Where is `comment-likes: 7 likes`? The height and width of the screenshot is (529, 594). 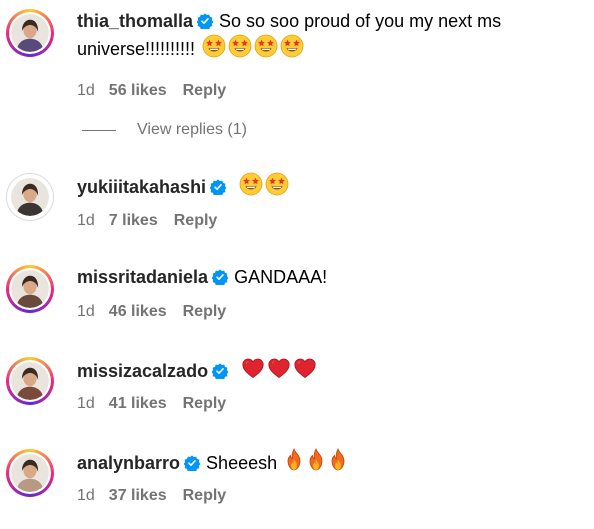 comment-likes: 7 likes is located at coordinates (133, 220).